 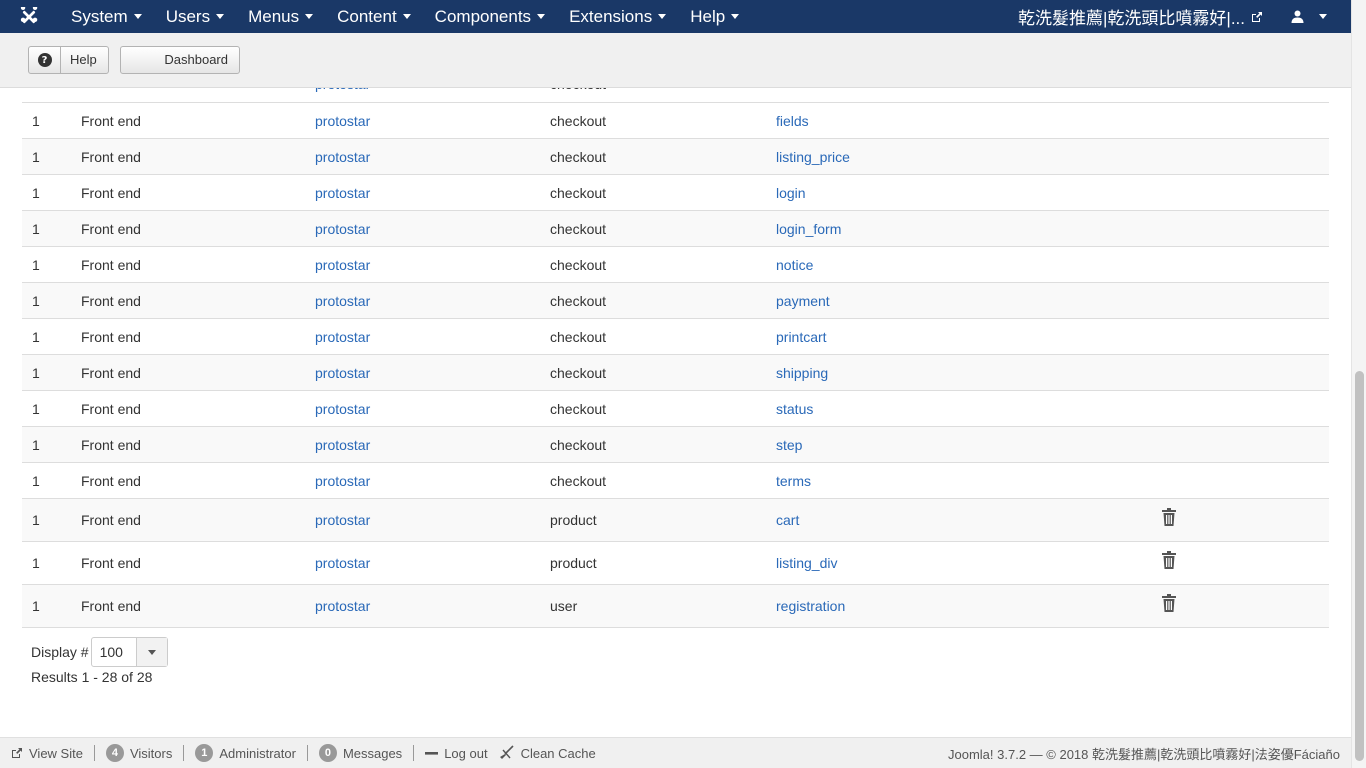 What do you see at coordinates (1359, 566) in the screenshot?
I see `scrollbar-thumb` at bounding box center [1359, 566].